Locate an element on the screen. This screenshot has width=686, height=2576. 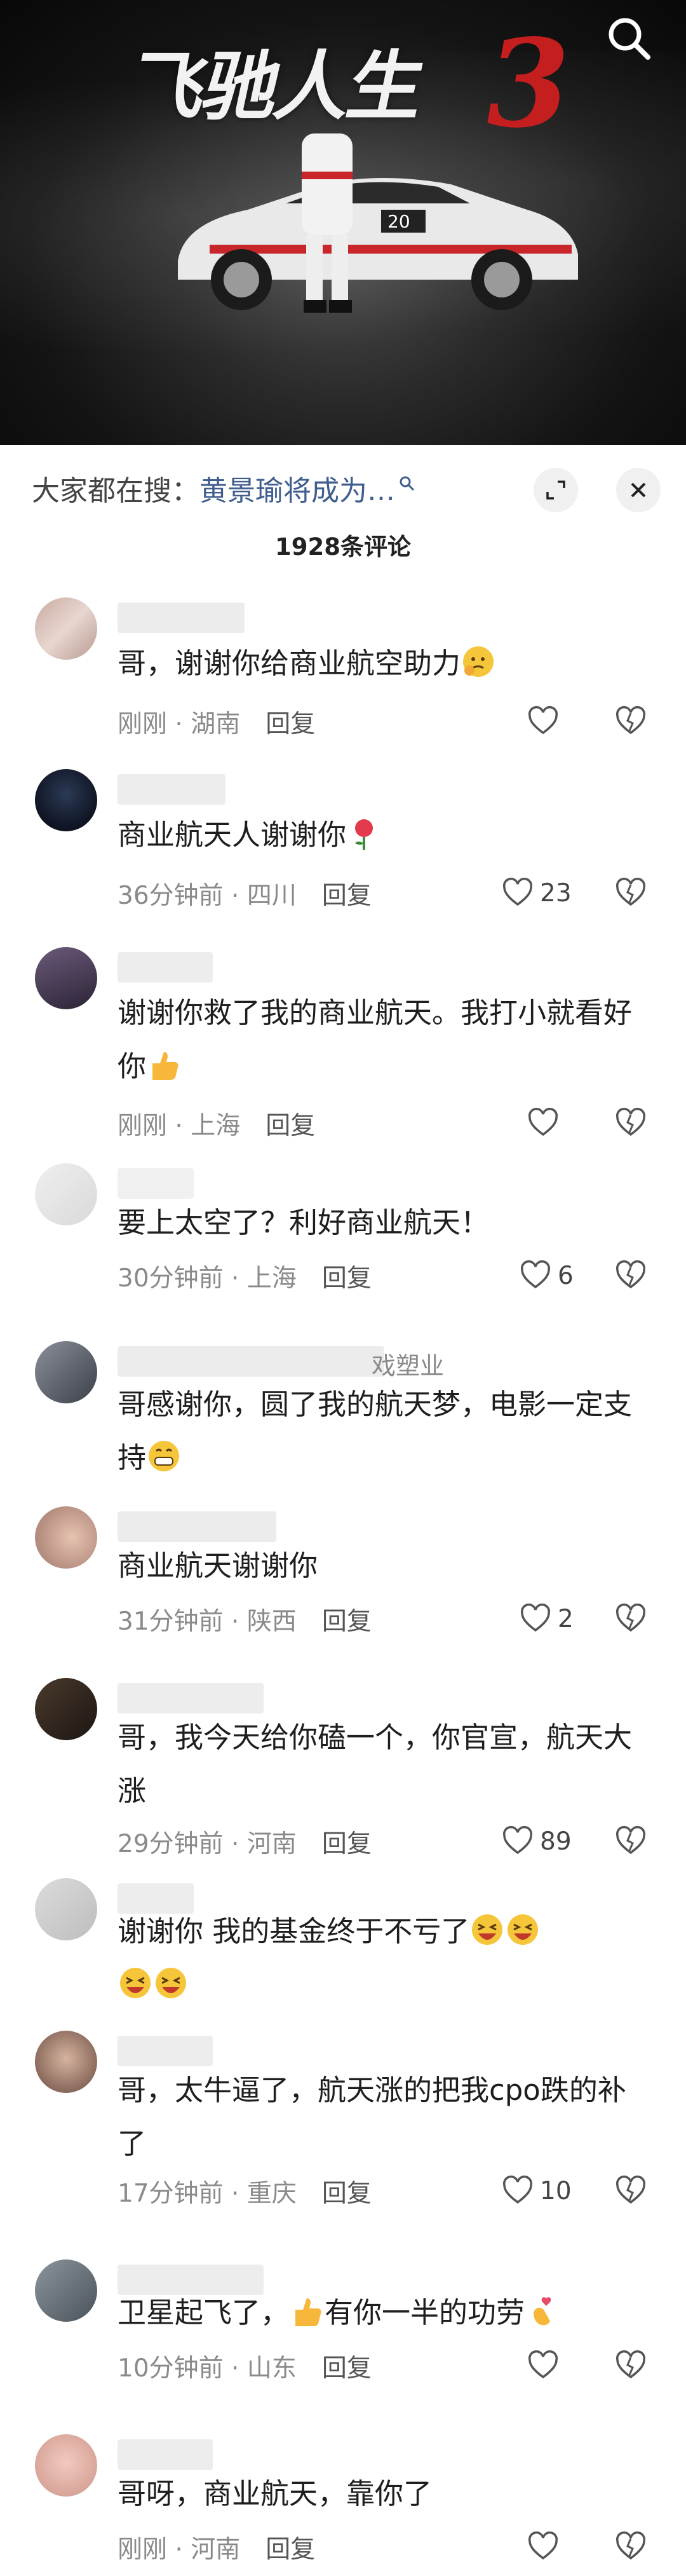
expand-button is located at coordinates (556, 490).